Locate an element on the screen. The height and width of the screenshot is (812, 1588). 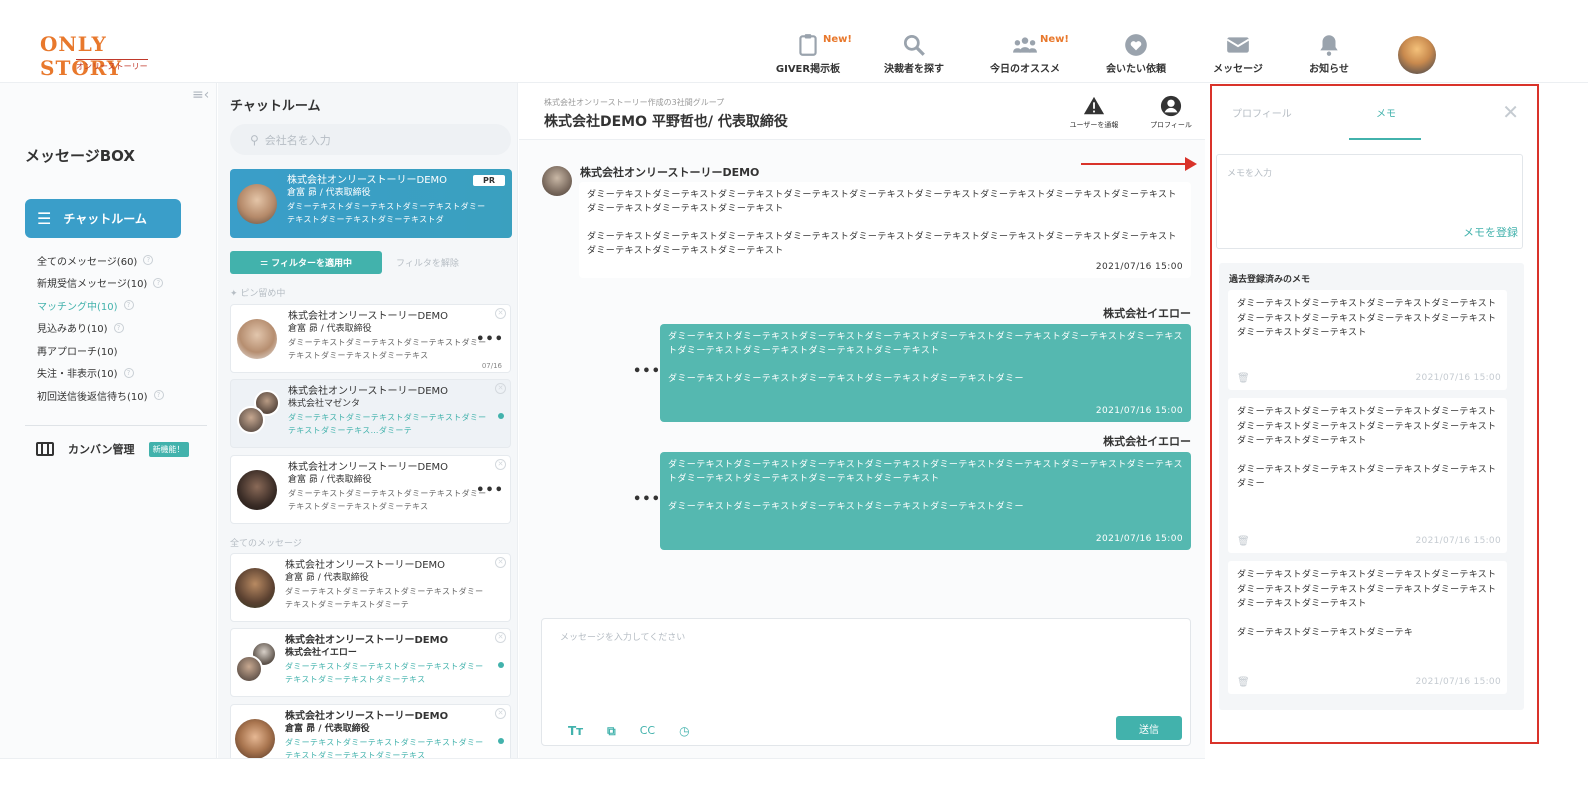
user-avatar is located at coordinates (1417, 55).